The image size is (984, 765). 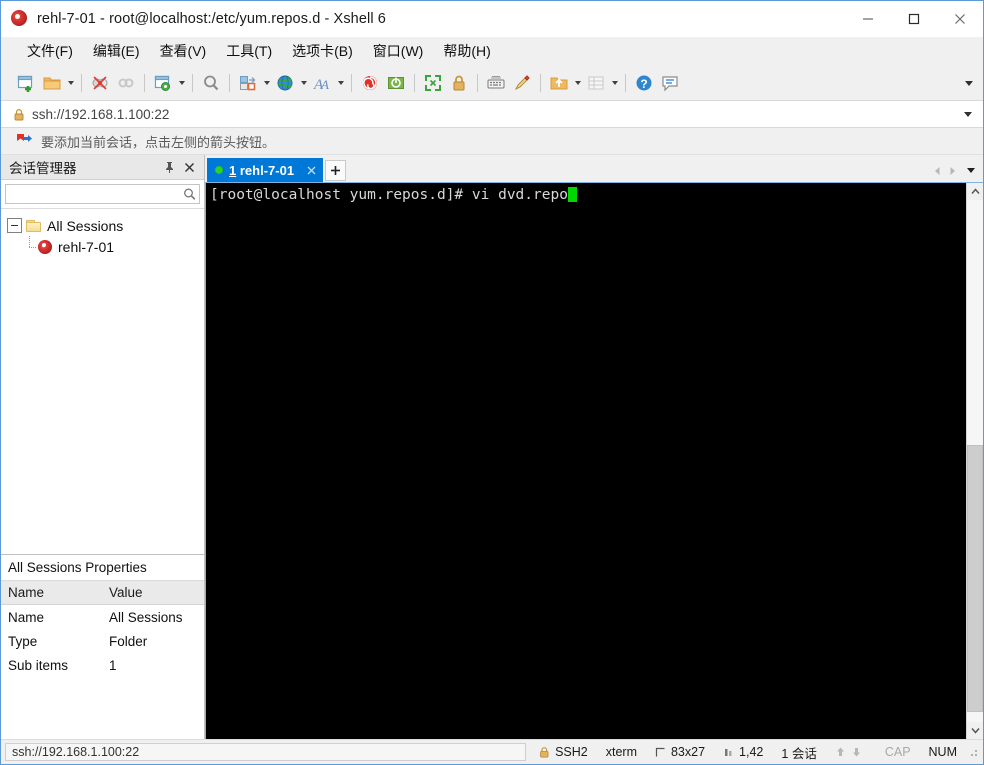 I want to click on new-tab-button, so click(x=336, y=170).